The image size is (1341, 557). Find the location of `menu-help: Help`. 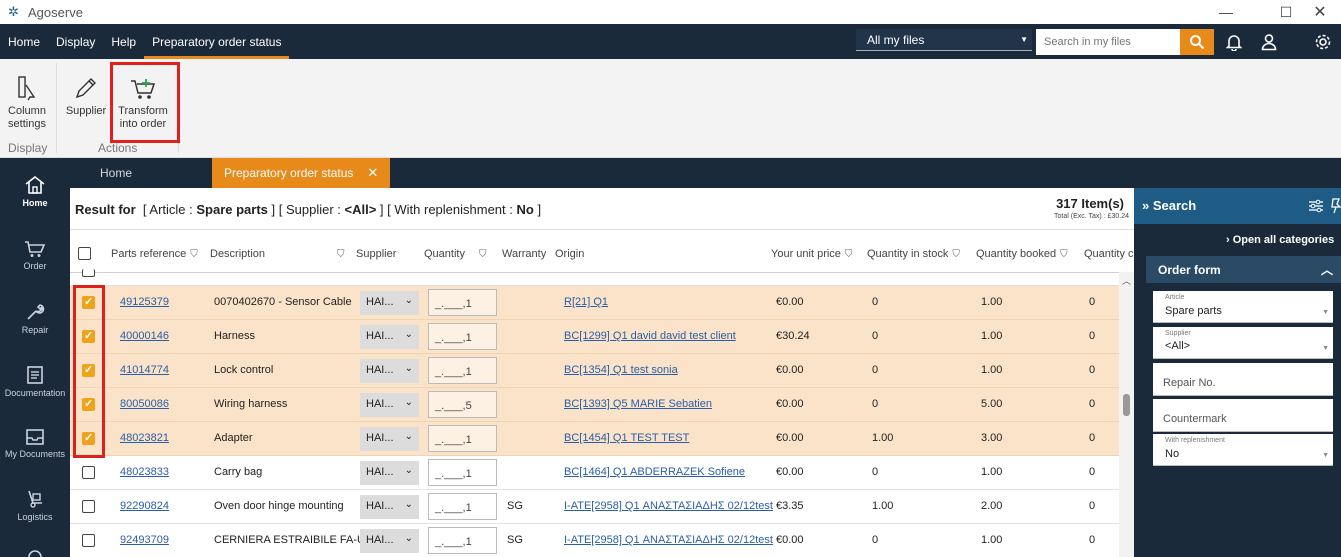

menu-help: Help is located at coordinates (123, 41).